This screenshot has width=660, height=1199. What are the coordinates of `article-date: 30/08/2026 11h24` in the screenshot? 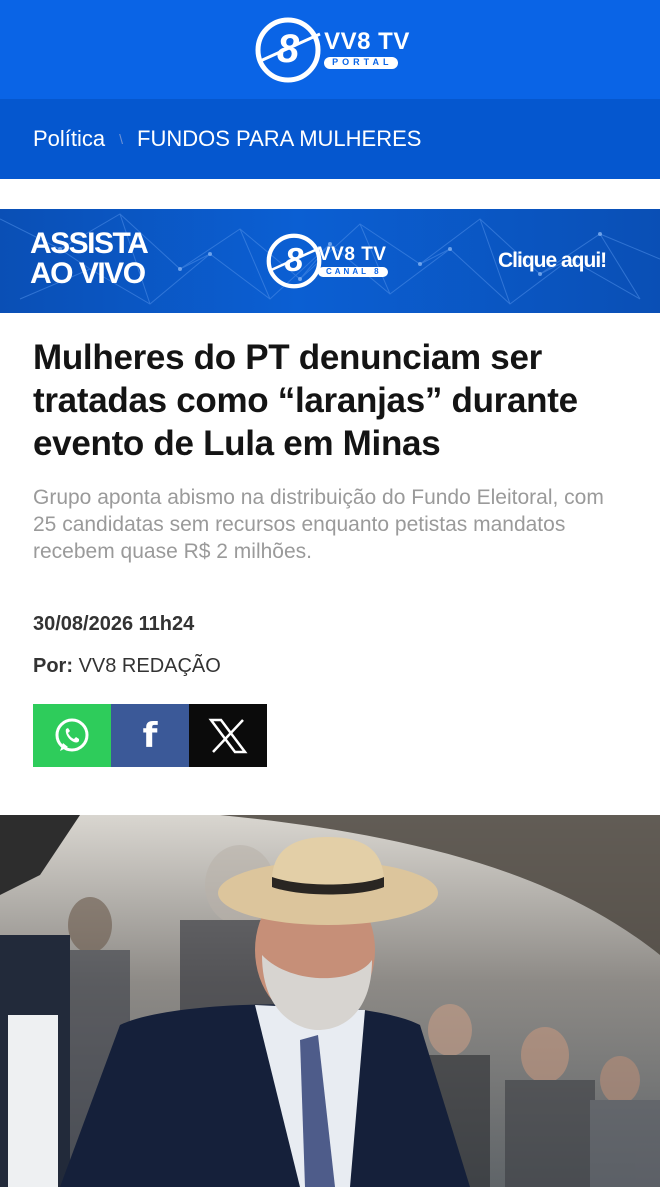 It's located at (114, 624).